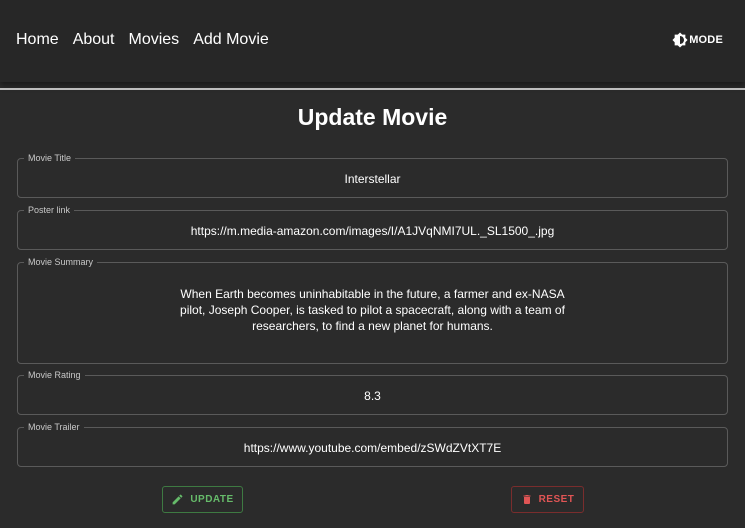 The image size is (745, 528). I want to click on nav-link-movies: Movies, so click(154, 40).